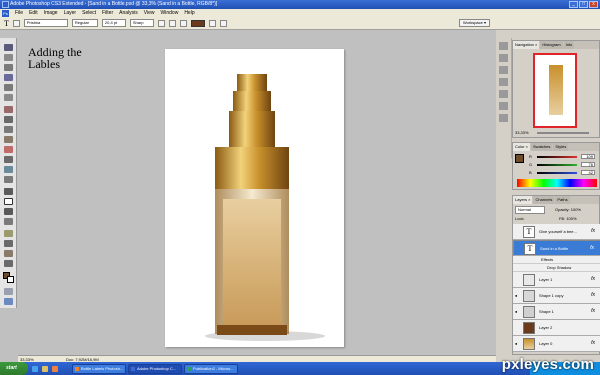 This screenshot has height=375, width=600. I want to click on type-tool-icon: T, so click(6, 23).